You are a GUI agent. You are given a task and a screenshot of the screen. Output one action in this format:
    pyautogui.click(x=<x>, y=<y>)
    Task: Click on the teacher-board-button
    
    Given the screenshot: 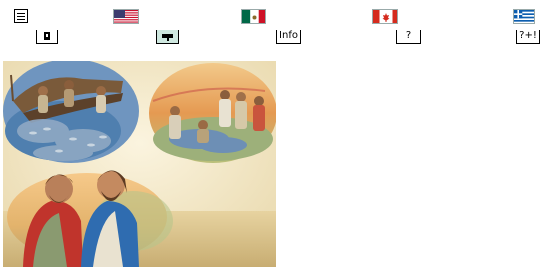 What is the action you would take?
    pyautogui.click(x=167, y=37)
    